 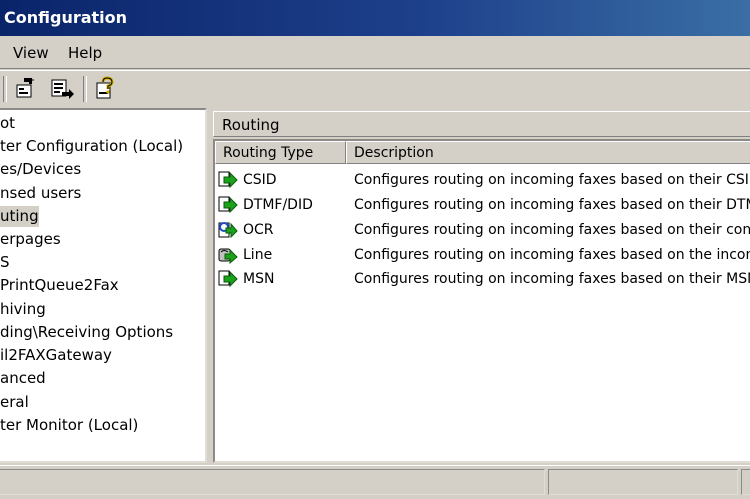 I want to click on routing-type: MSN, so click(x=259, y=279).